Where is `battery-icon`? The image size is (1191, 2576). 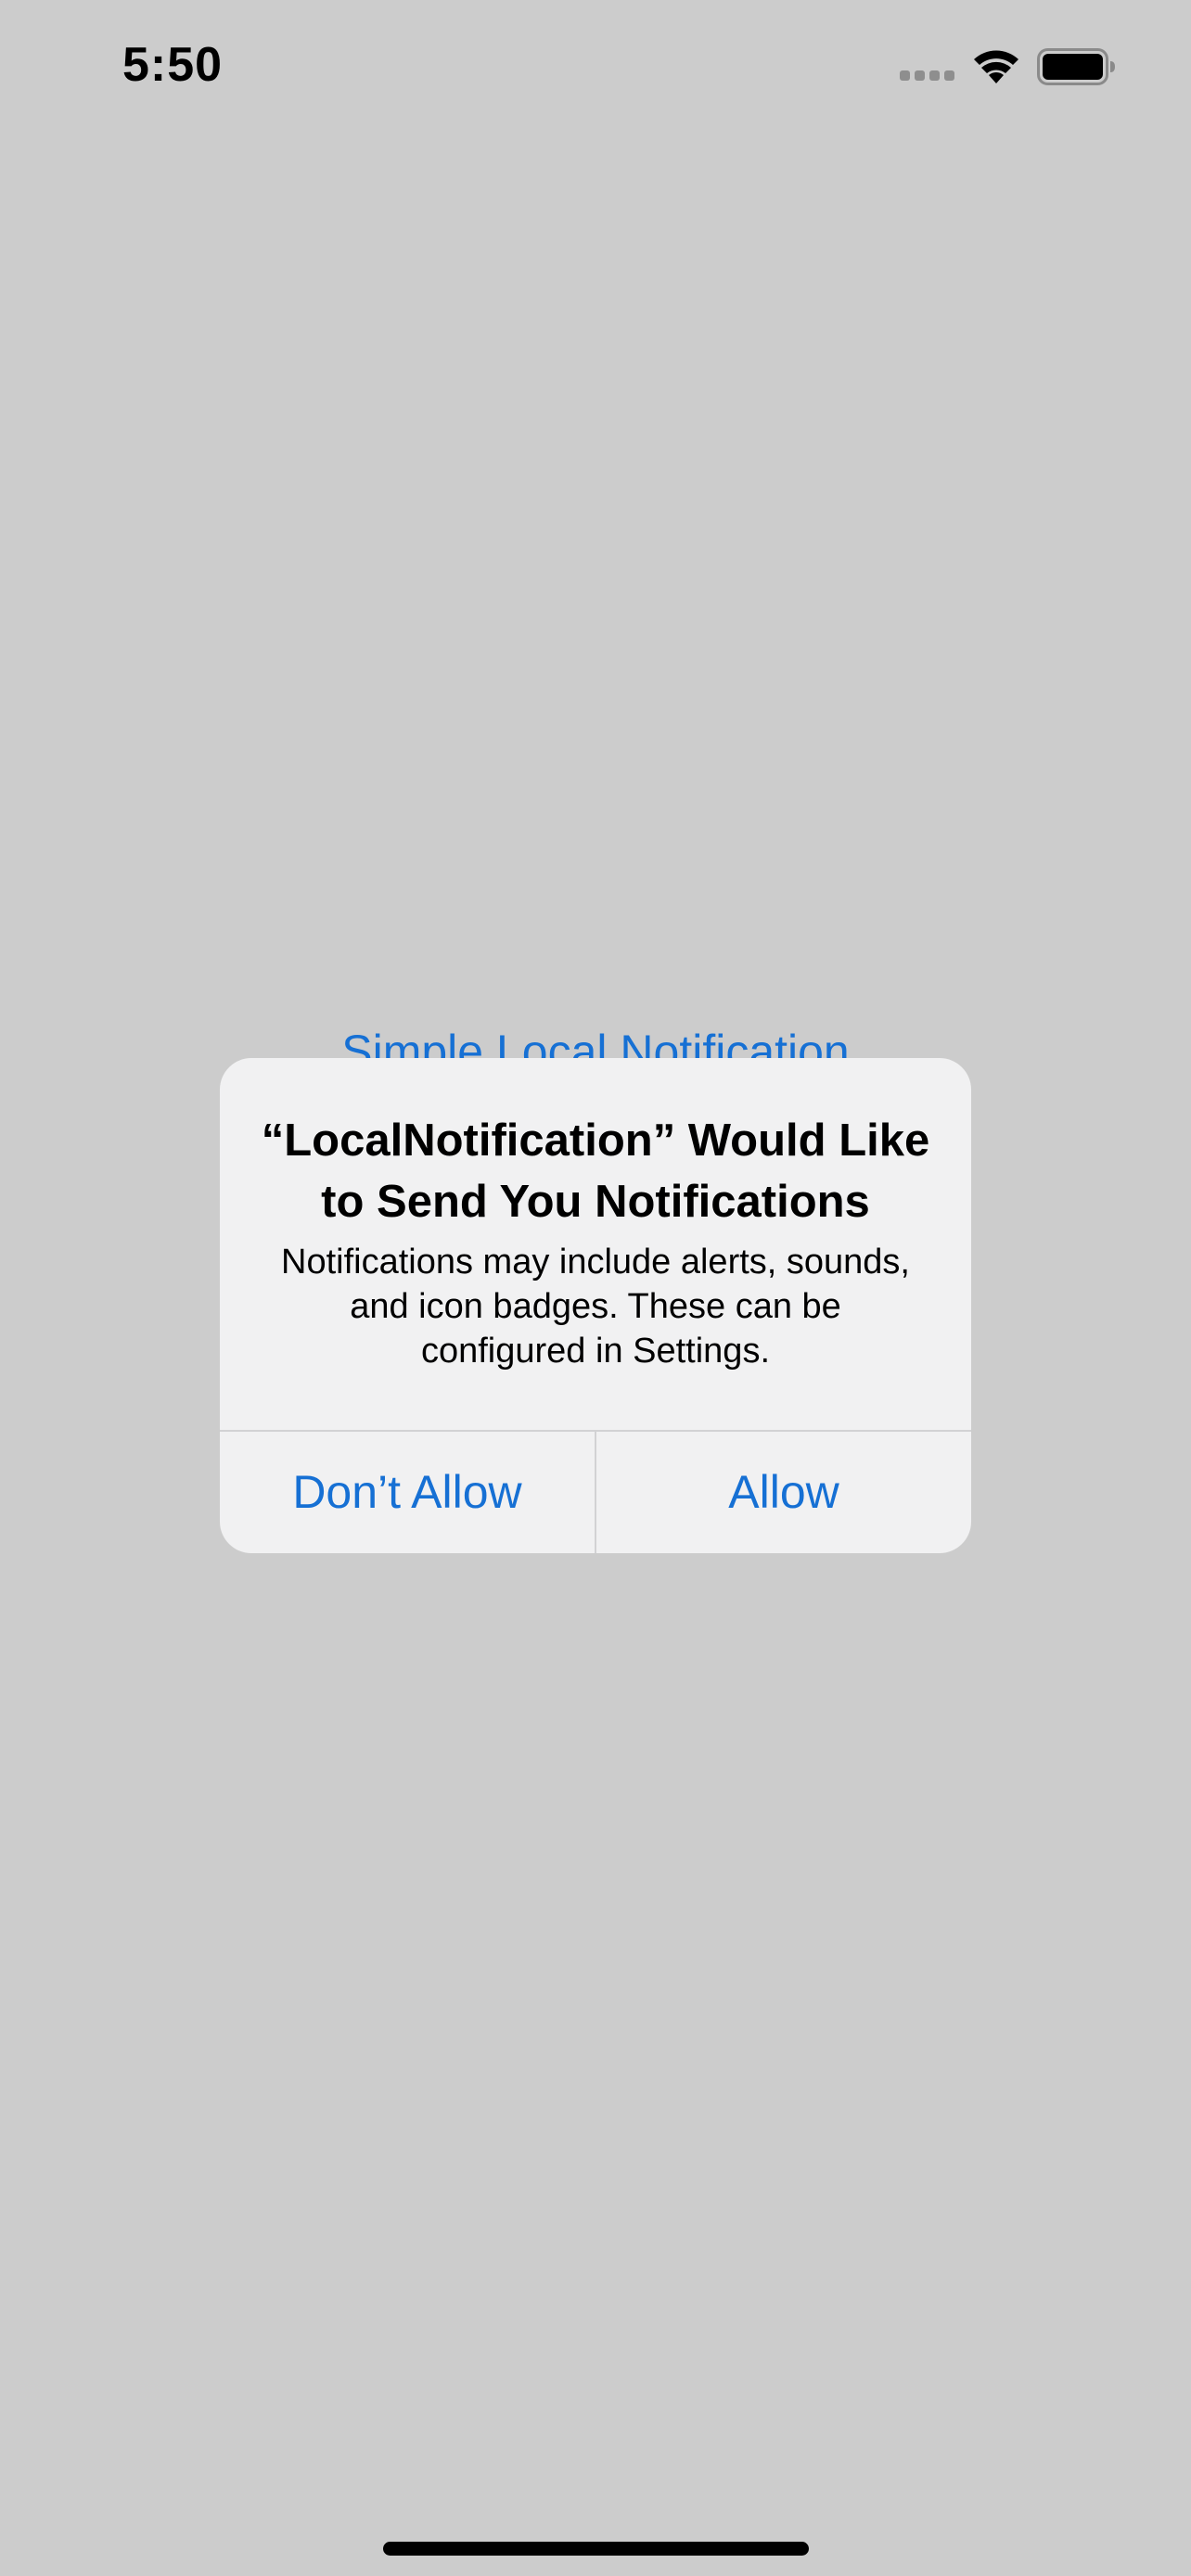 battery-icon is located at coordinates (1076, 66).